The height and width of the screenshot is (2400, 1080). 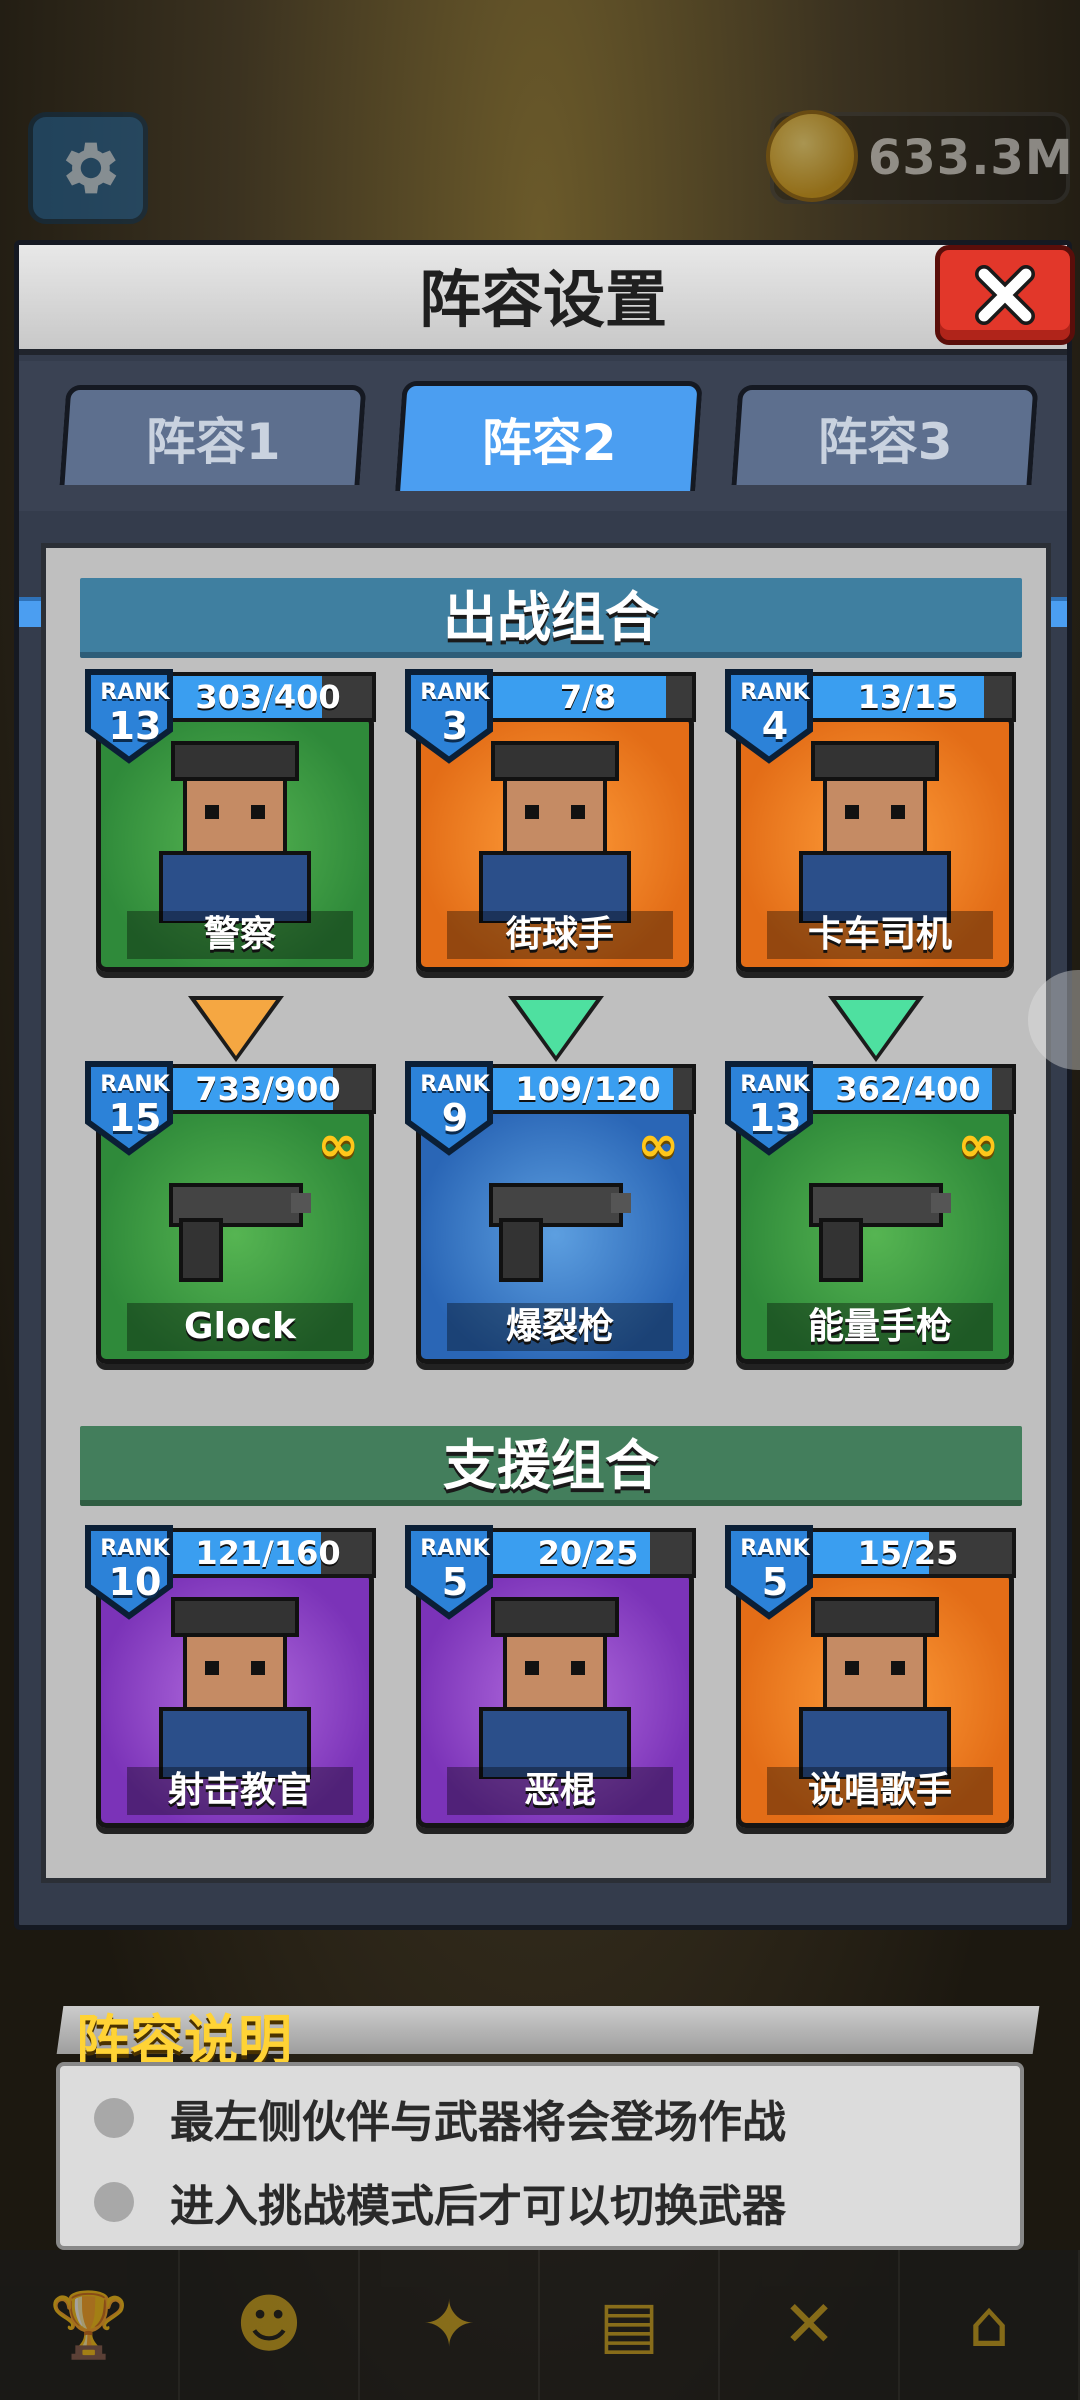 What do you see at coordinates (551, 1466) in the screenshot?
I see `support-section-title: 支援组合` at bounding box center [551, 1466].